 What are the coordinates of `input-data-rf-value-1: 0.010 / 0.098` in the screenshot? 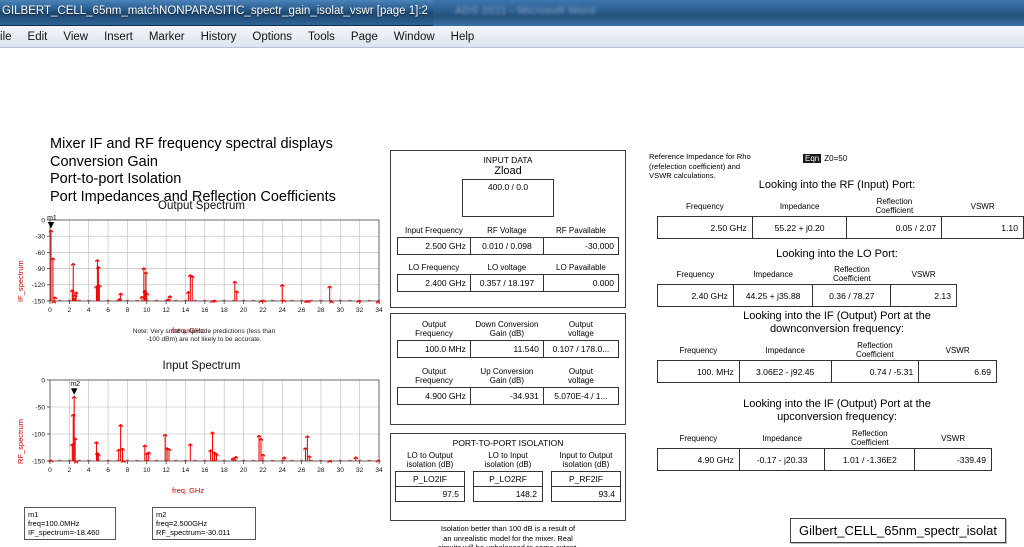 It's located at (506, 246).